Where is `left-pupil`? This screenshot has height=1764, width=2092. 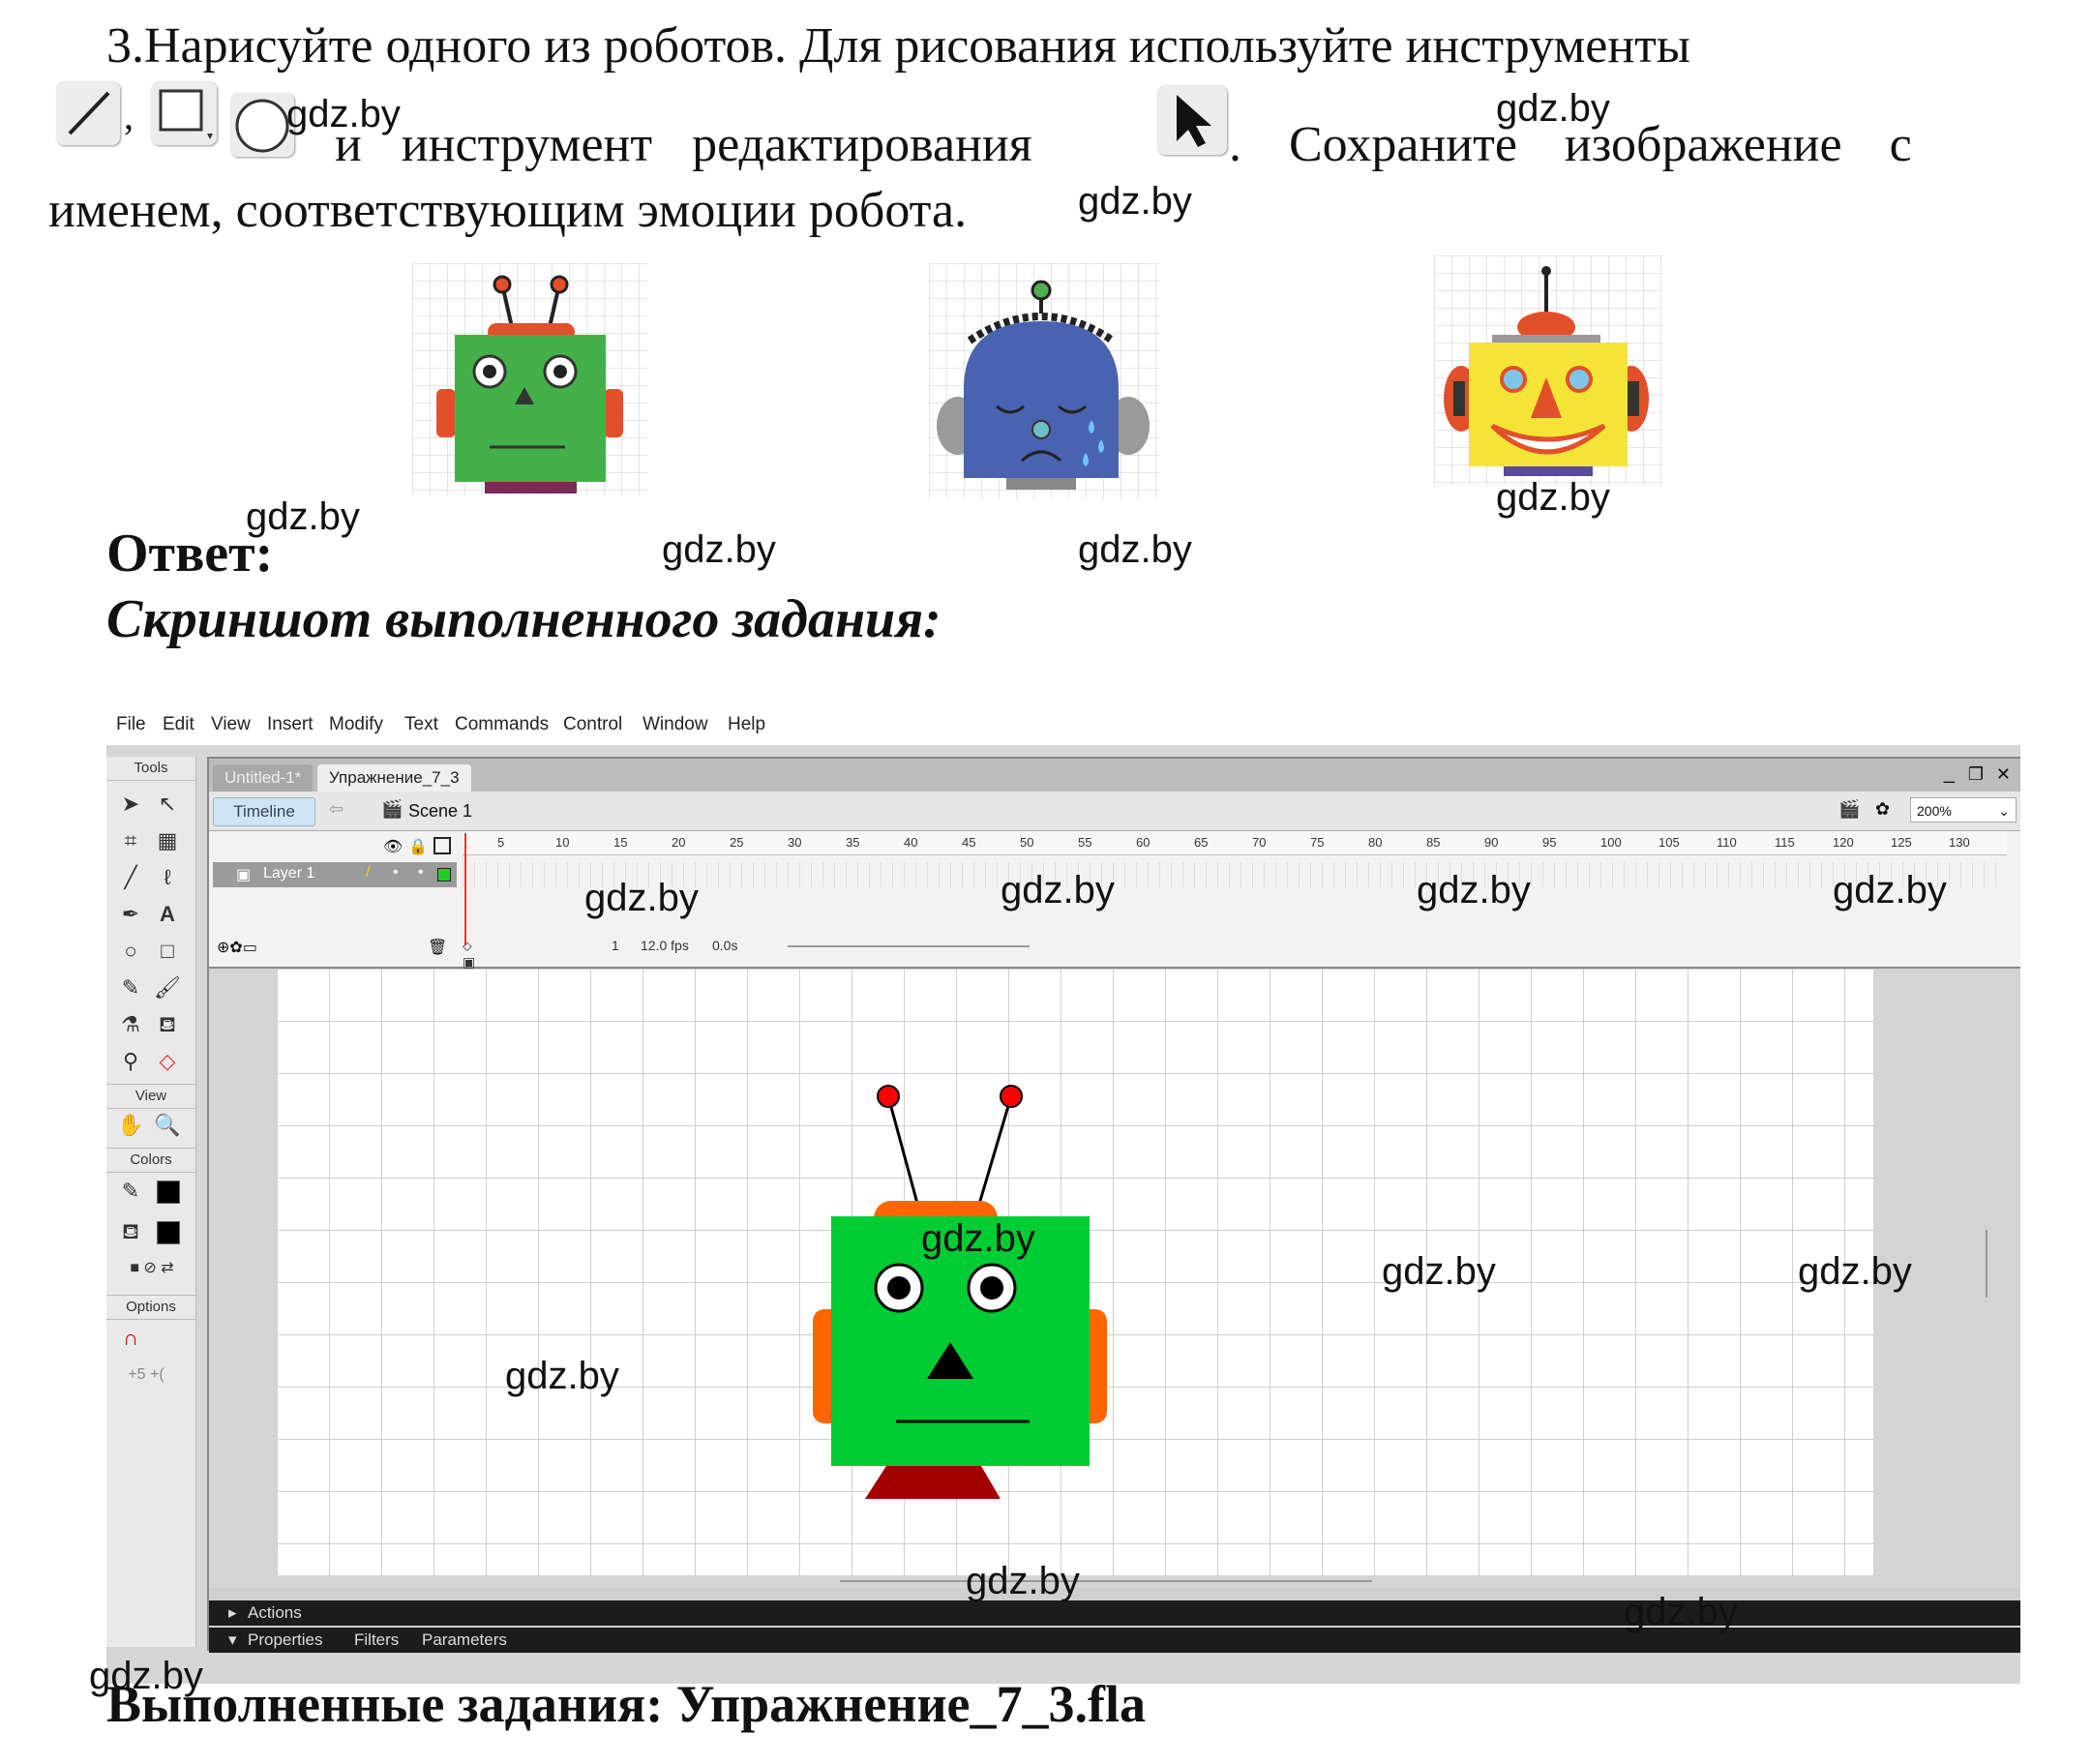
left-pupil is located at coordinates (899, 1288).